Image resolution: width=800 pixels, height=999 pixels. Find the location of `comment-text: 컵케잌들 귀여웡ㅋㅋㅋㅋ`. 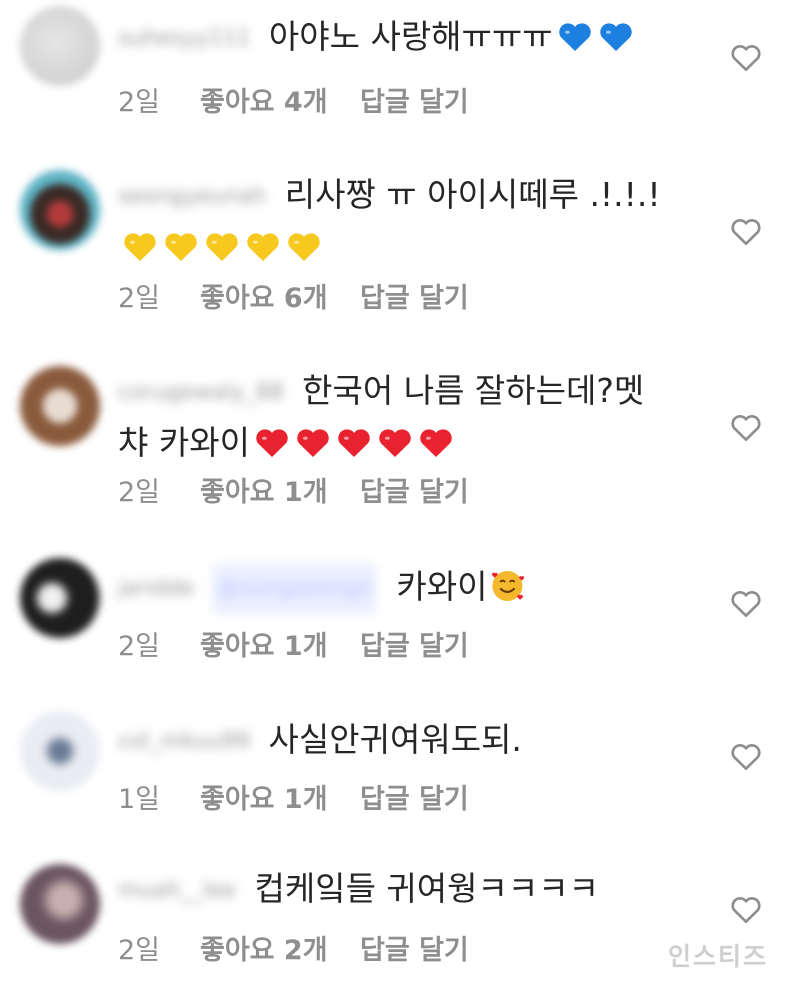

comment-text: 컵케잌들 귀여웡ㅋㅋㅋㅋ is located at coordinates (426, 888).